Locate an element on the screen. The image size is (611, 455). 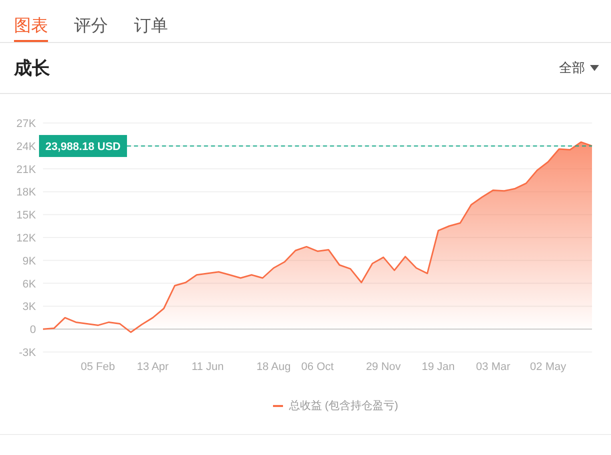
legend-label: 总收益 (包含持仓盈亏) is located at coordinates (343, 406).